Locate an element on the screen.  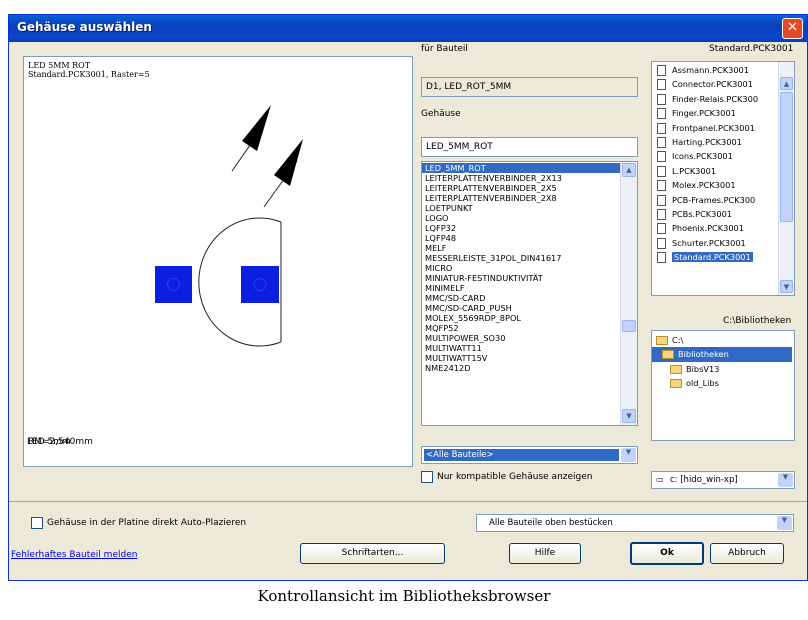
library-path: C:\Bibliotheken is located at coordinates (757, 321).